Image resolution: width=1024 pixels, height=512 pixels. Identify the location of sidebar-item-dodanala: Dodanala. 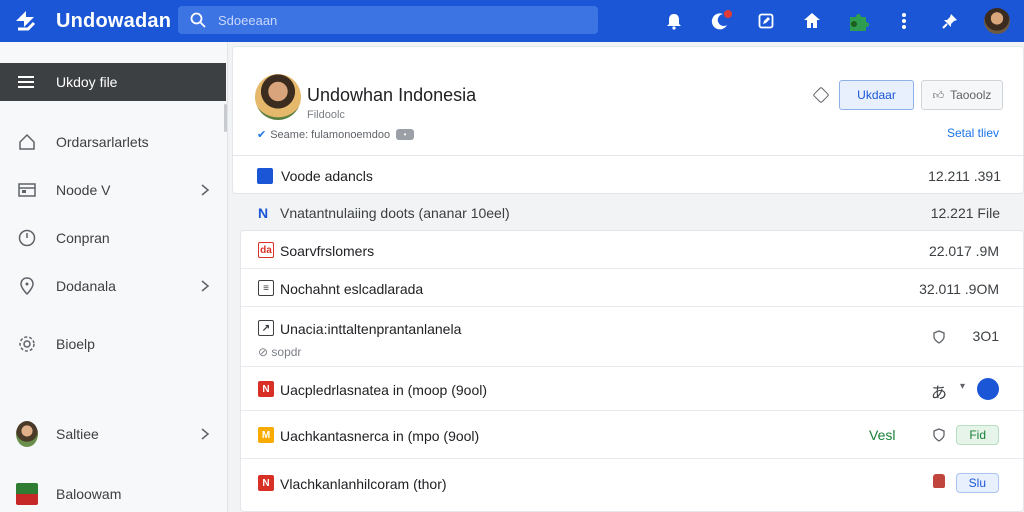
(113, 286).